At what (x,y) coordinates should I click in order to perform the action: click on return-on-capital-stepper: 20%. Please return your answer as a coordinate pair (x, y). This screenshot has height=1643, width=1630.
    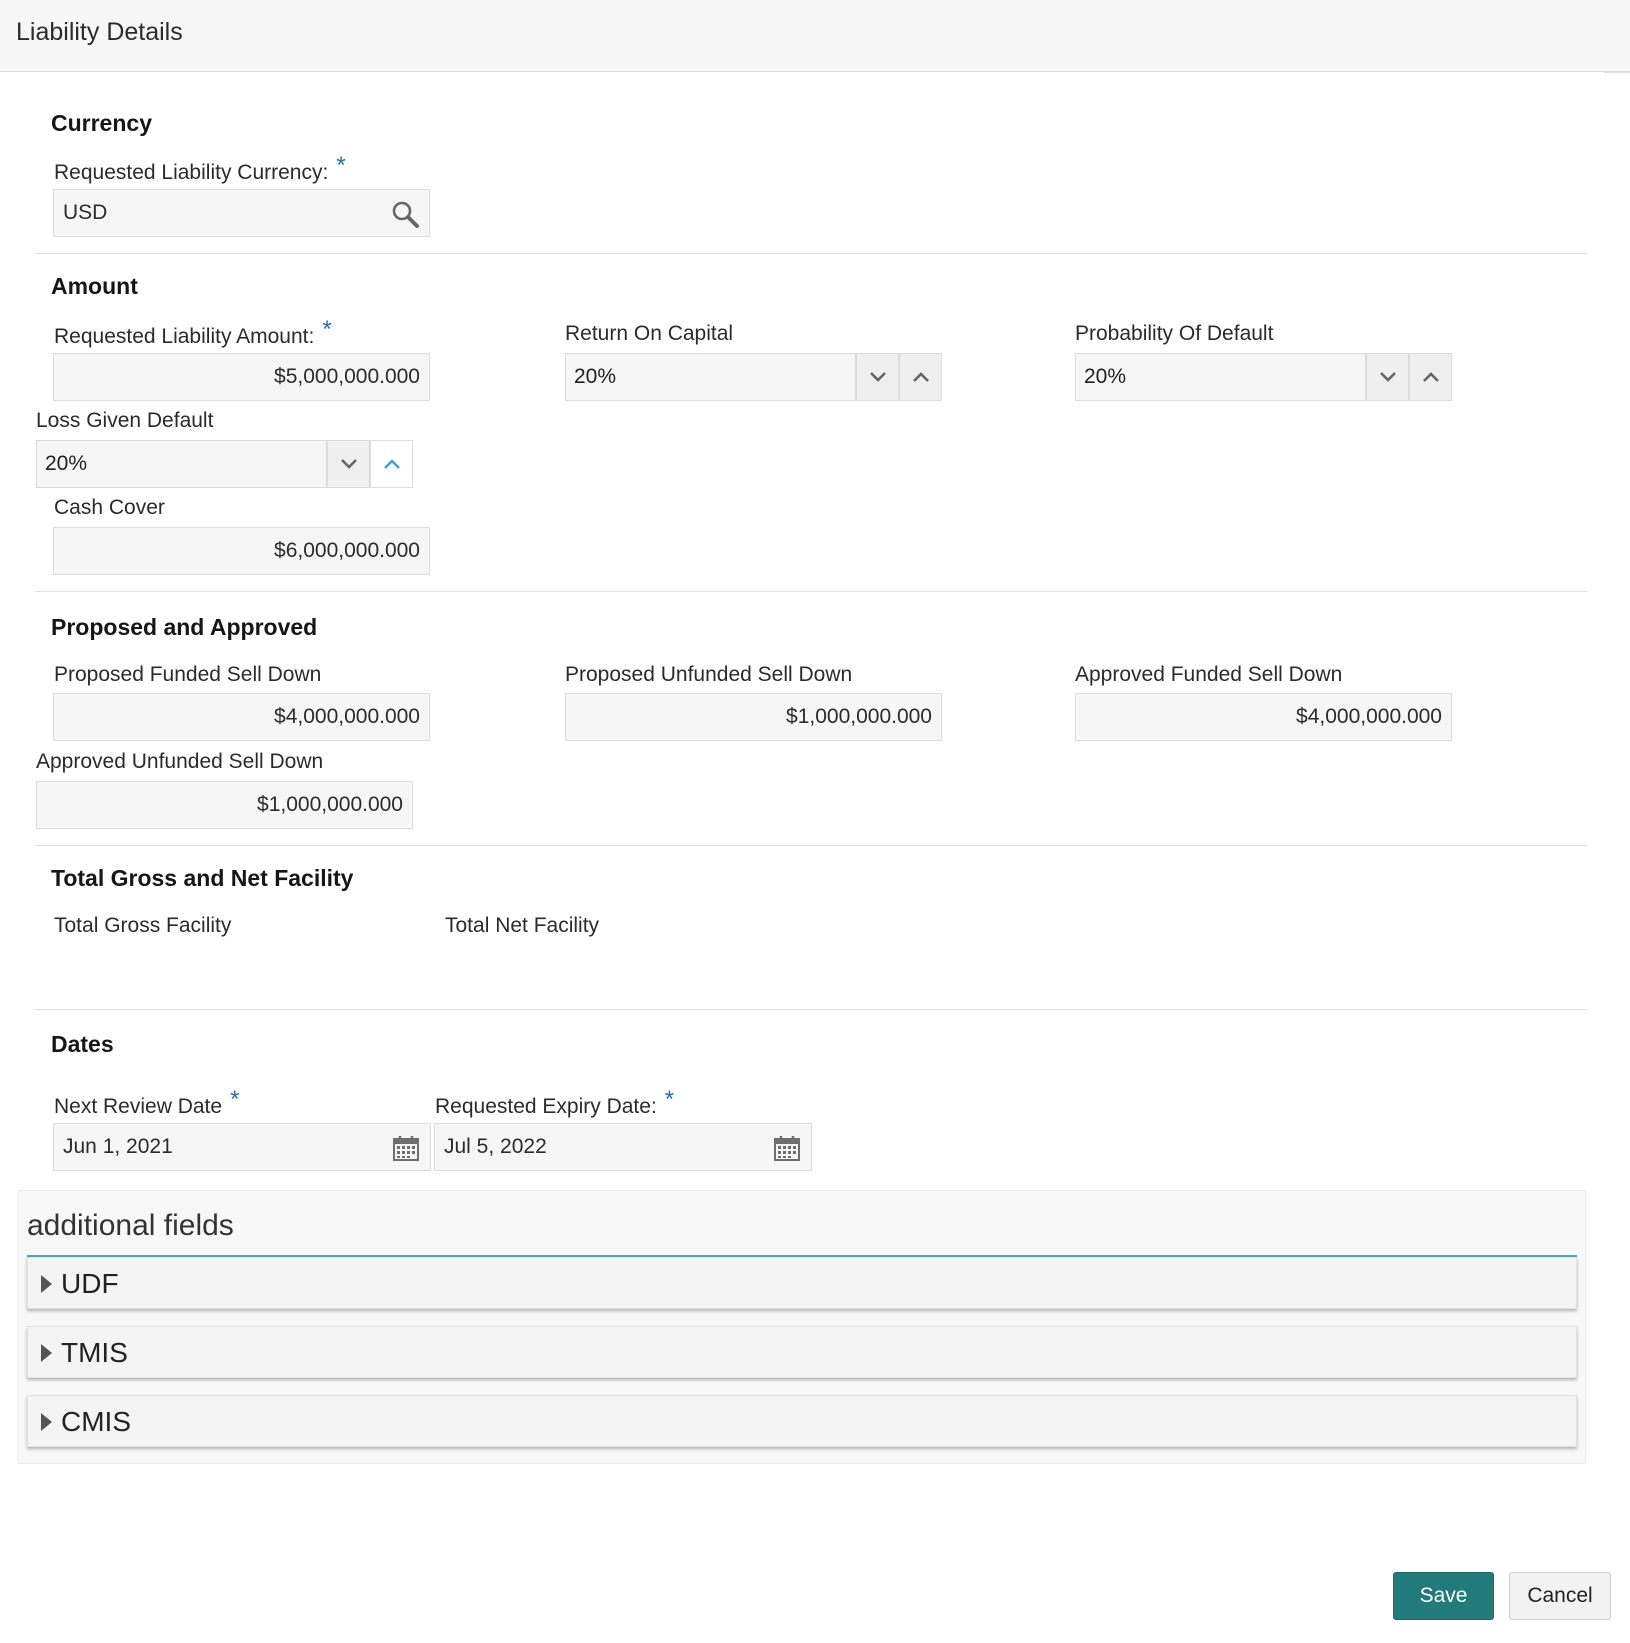
    Looking at the image, I should click on (753, 377).